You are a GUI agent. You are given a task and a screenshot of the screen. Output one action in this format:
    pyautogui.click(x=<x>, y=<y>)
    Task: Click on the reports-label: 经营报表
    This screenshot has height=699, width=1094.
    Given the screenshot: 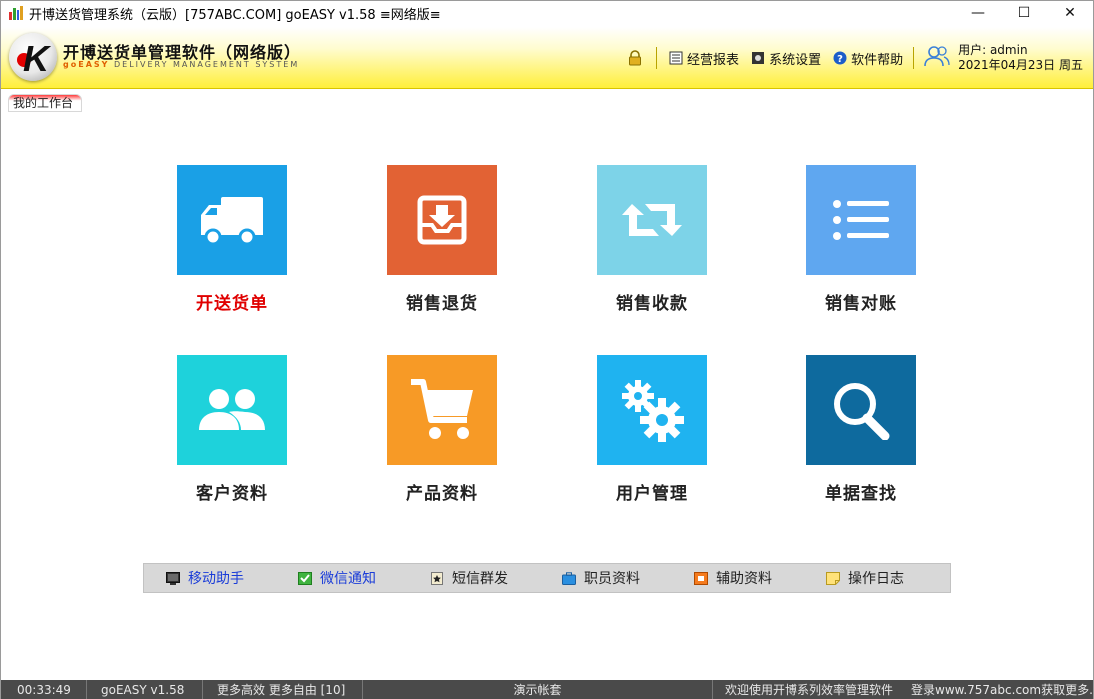 What is the action you would take?
    pyautogui.click(x=713, y=60)
    